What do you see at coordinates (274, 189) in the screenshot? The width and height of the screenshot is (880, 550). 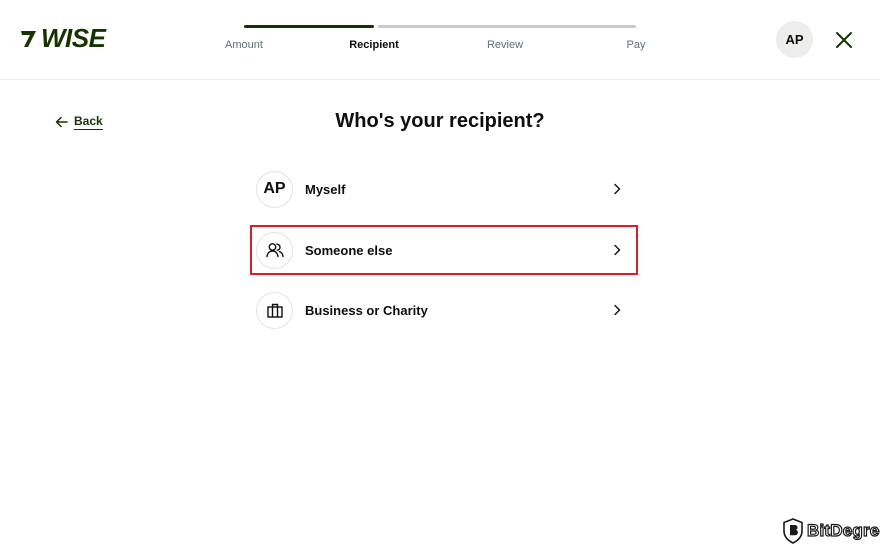 I see `initials-avatar: AP` at bounding box center [274, 189].